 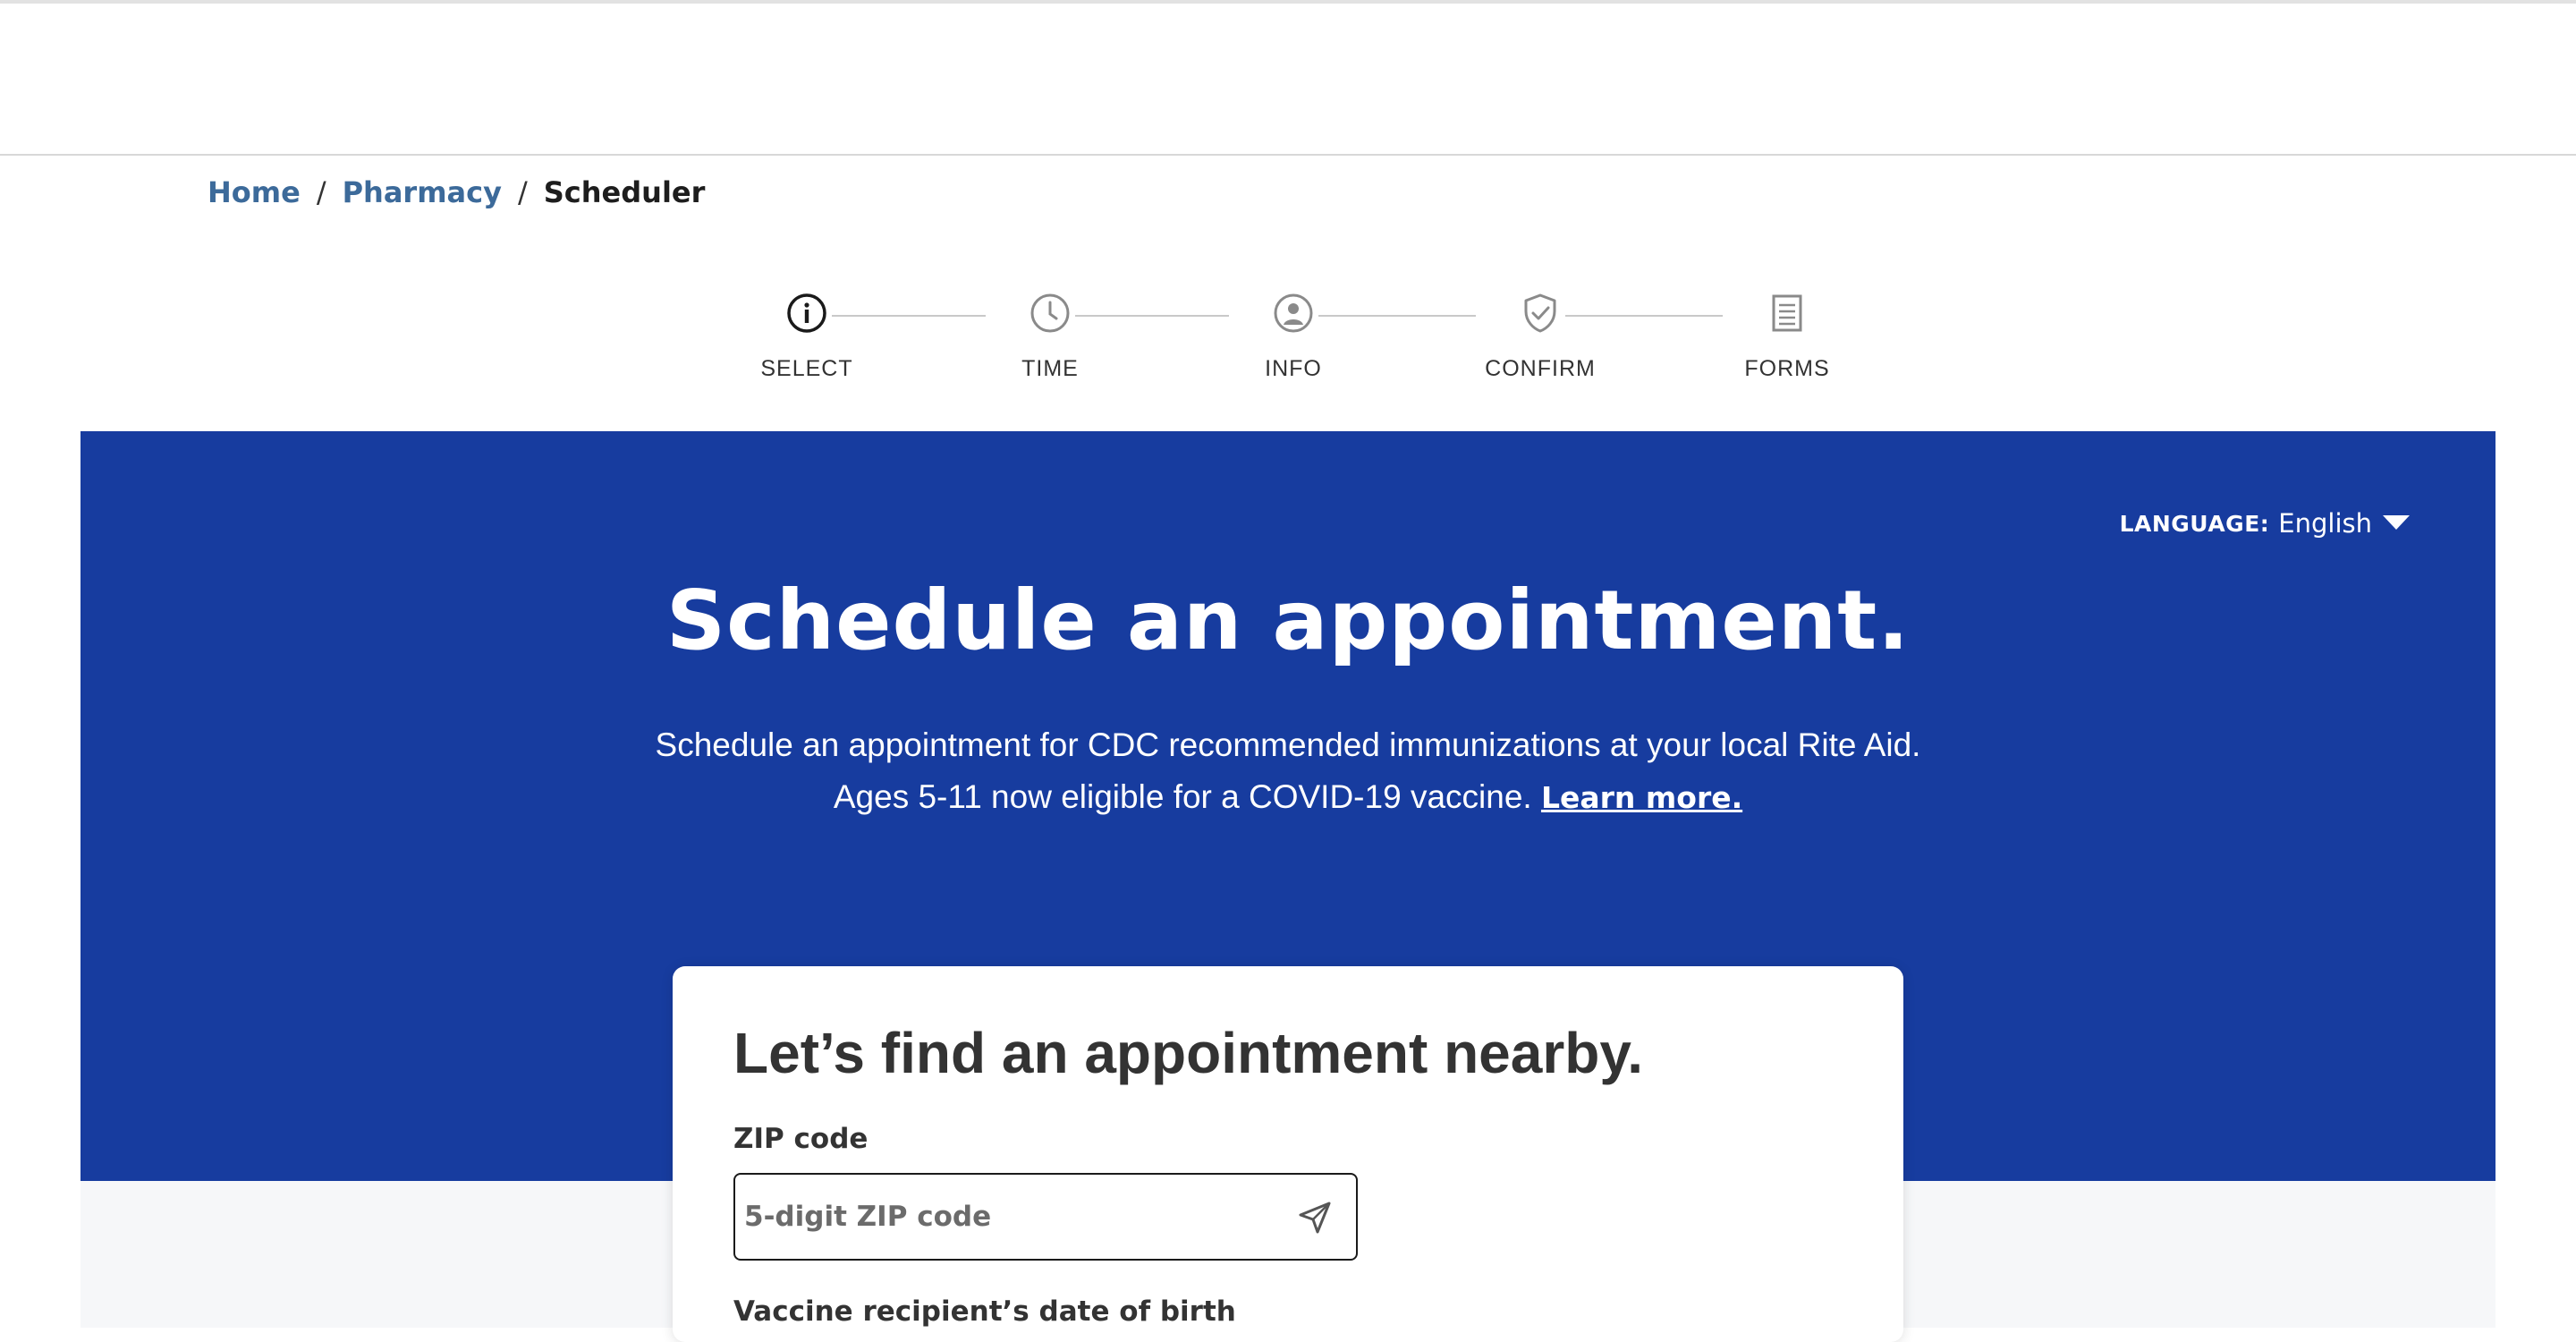 I want to click on step-confirm: CONFIRM, so click(x=1540, y=335).